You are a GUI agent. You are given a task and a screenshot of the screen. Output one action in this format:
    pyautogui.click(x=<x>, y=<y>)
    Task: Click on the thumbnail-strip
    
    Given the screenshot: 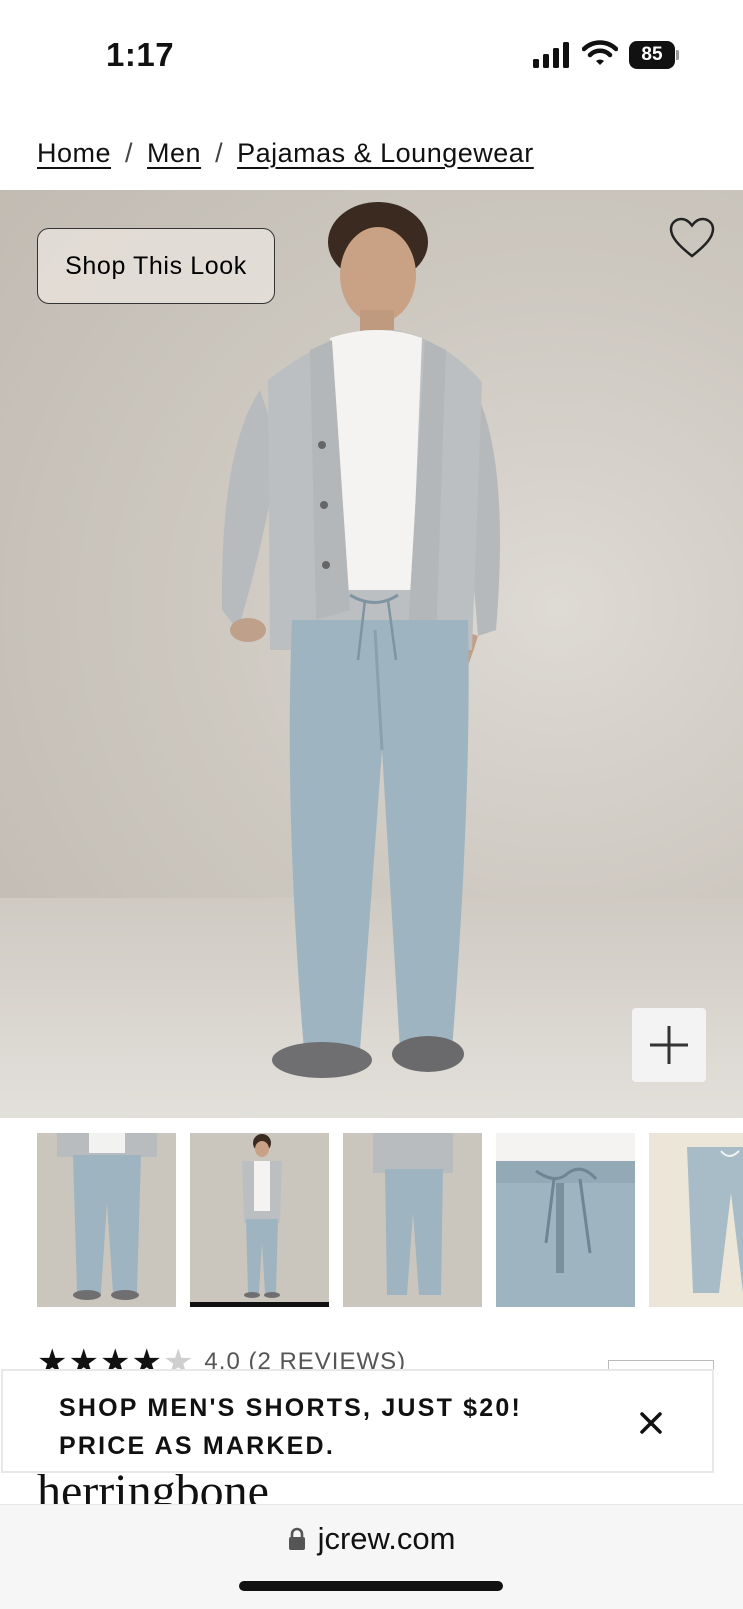 What is the action you would take?
    pyautogui.click(x=371, y=1220)
    